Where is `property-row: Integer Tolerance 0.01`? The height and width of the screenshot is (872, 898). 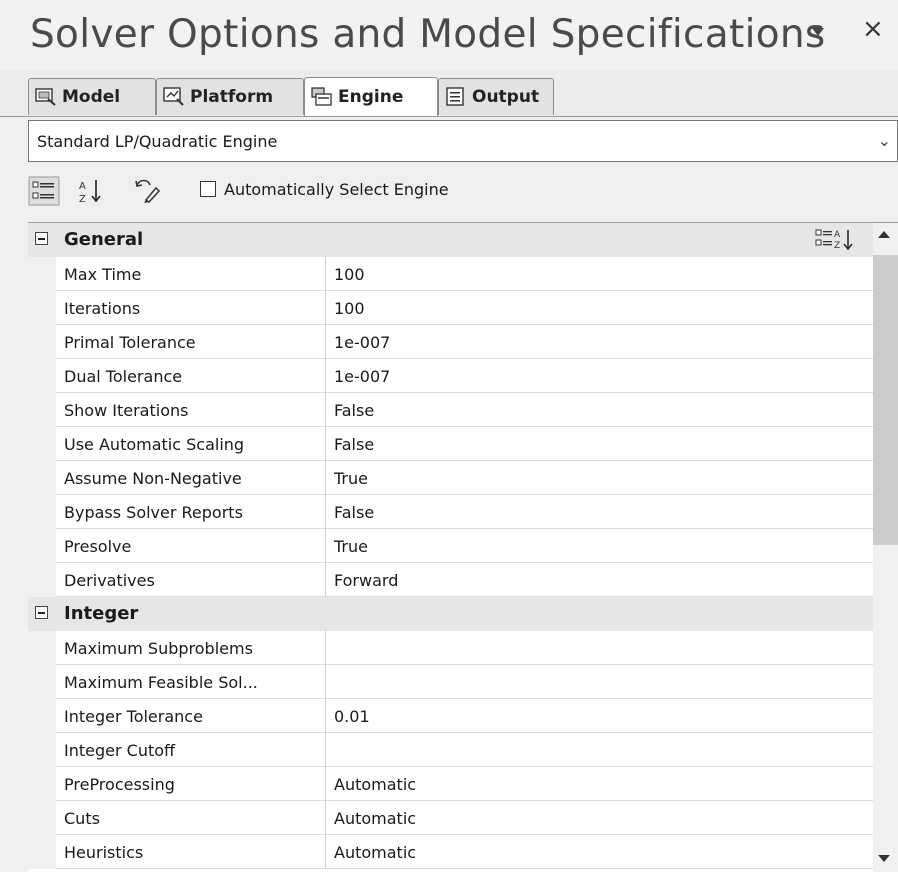 property-row: Integer Tolerance 0.01 is located at coordinates (450, 716).